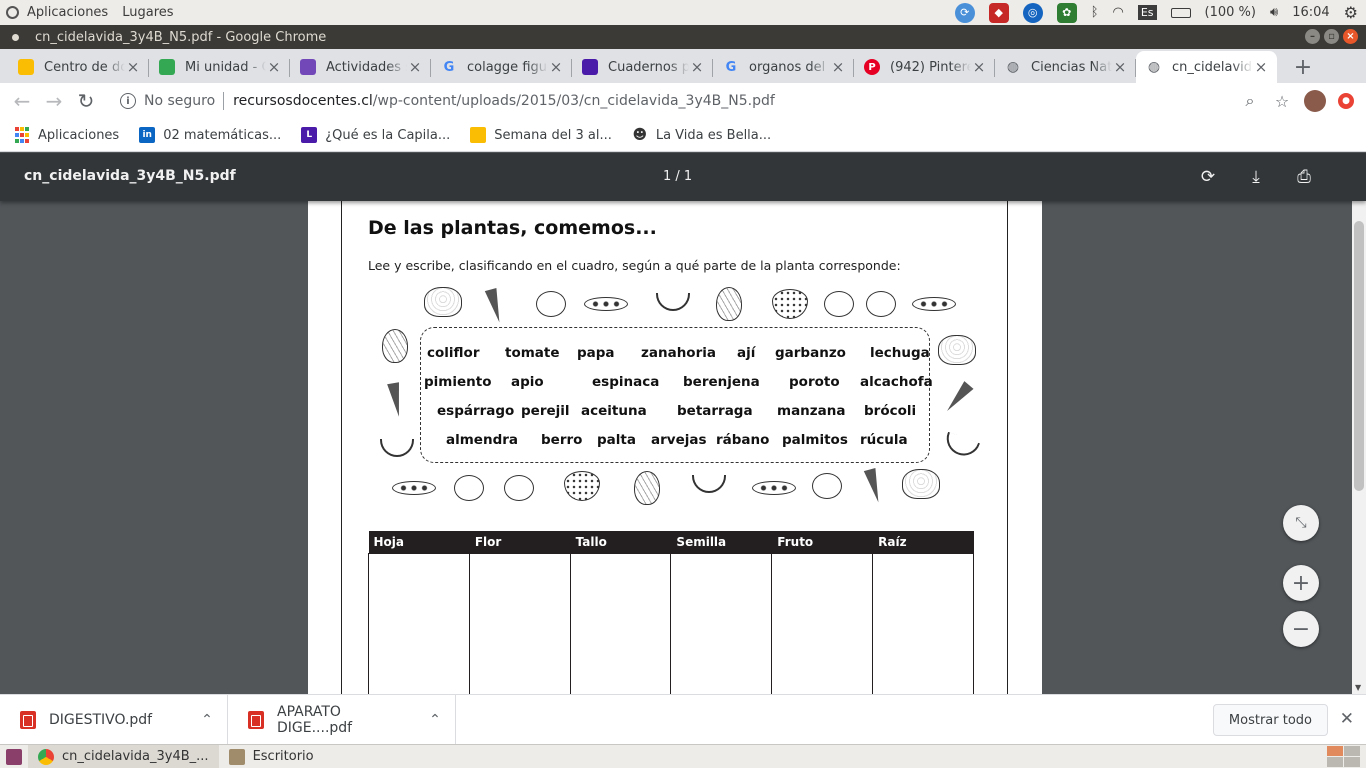 This screenshot has height=768, width=1366. Describe the element at coordinates (224, 101) in the screenshot. I see `address-separator` at that location.